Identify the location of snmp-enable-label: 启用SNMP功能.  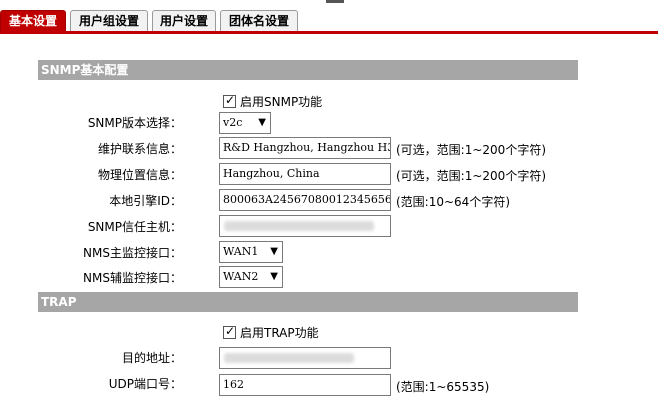
(281, 102).